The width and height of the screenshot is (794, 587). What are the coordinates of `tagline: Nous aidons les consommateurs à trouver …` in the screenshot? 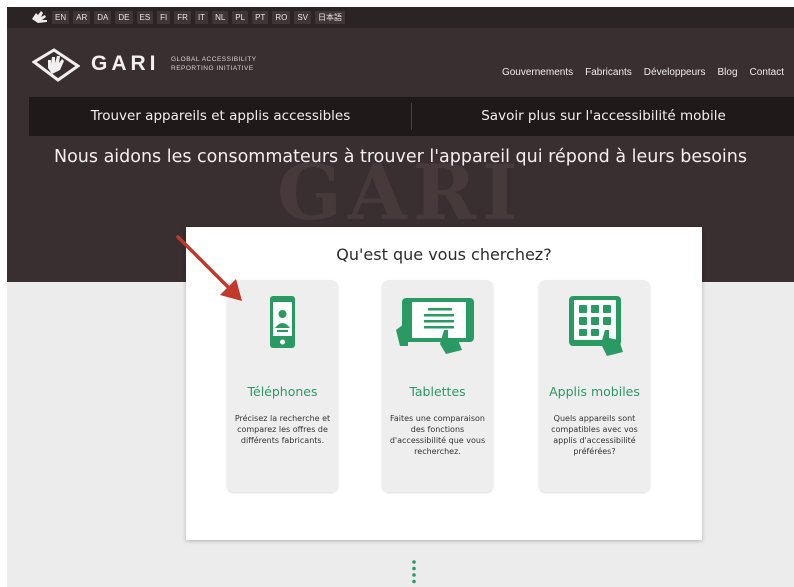 It's located at (400, 157).